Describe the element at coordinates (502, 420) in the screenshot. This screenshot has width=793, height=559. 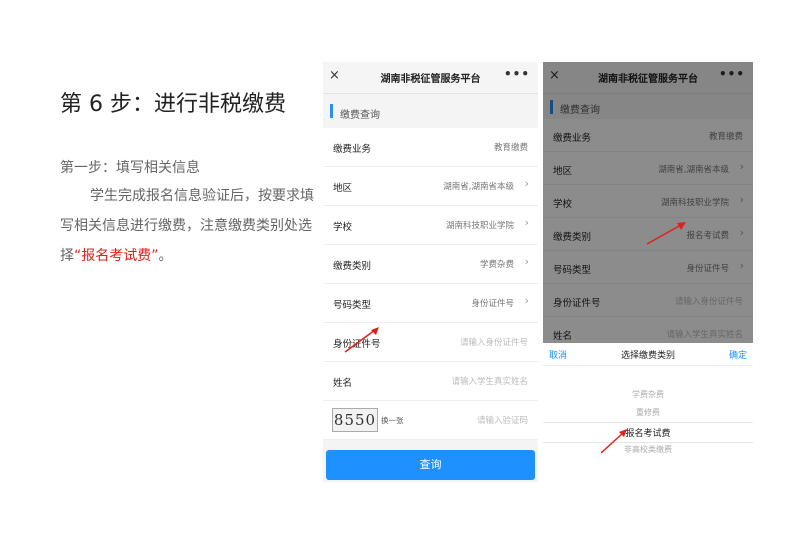
I see `captcha-input: 请输入验证码` at that location.